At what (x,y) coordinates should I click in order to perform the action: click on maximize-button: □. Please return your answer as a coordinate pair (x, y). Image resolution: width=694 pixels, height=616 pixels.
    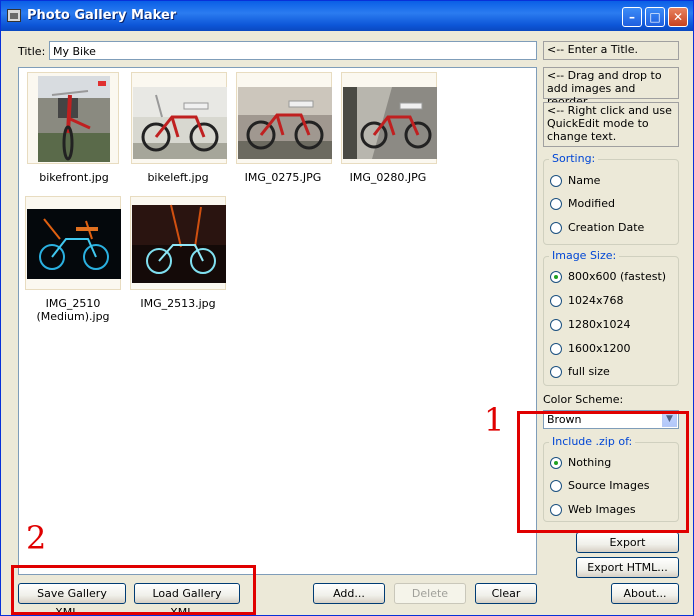
    Looking at the image, I should click on (655, 17).